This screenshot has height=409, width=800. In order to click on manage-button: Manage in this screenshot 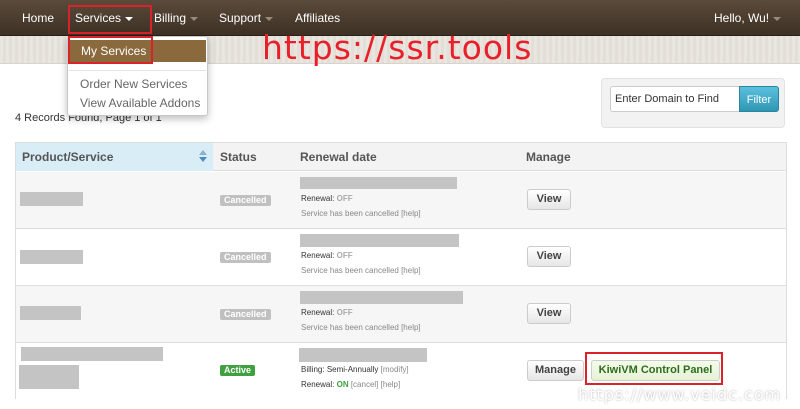, I will do `click(555, 370)`.